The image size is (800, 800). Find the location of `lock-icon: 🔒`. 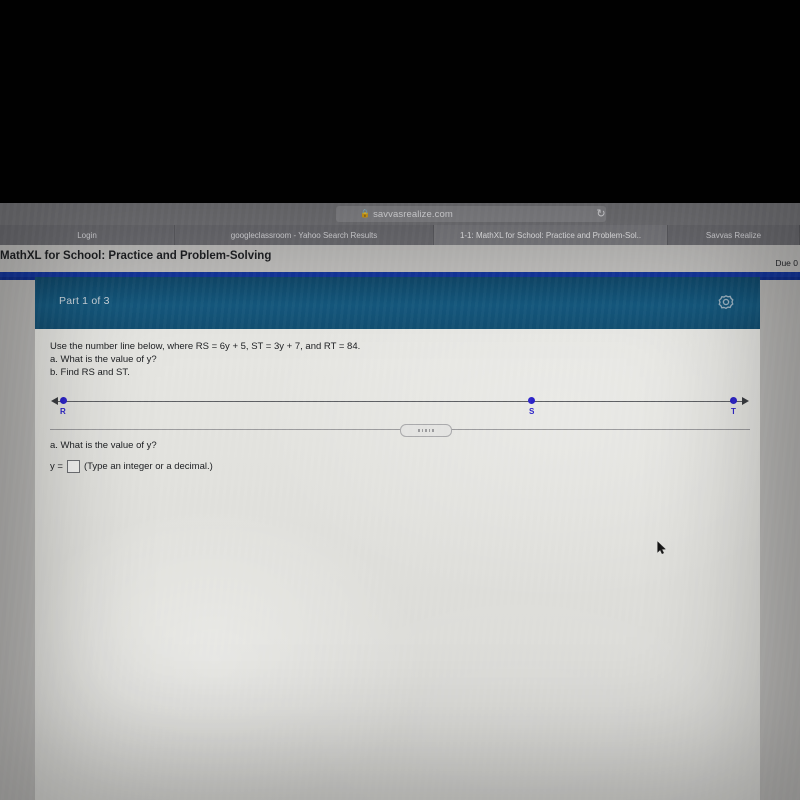

lock-icon: 🔒 is located at coordinates (365, 213).